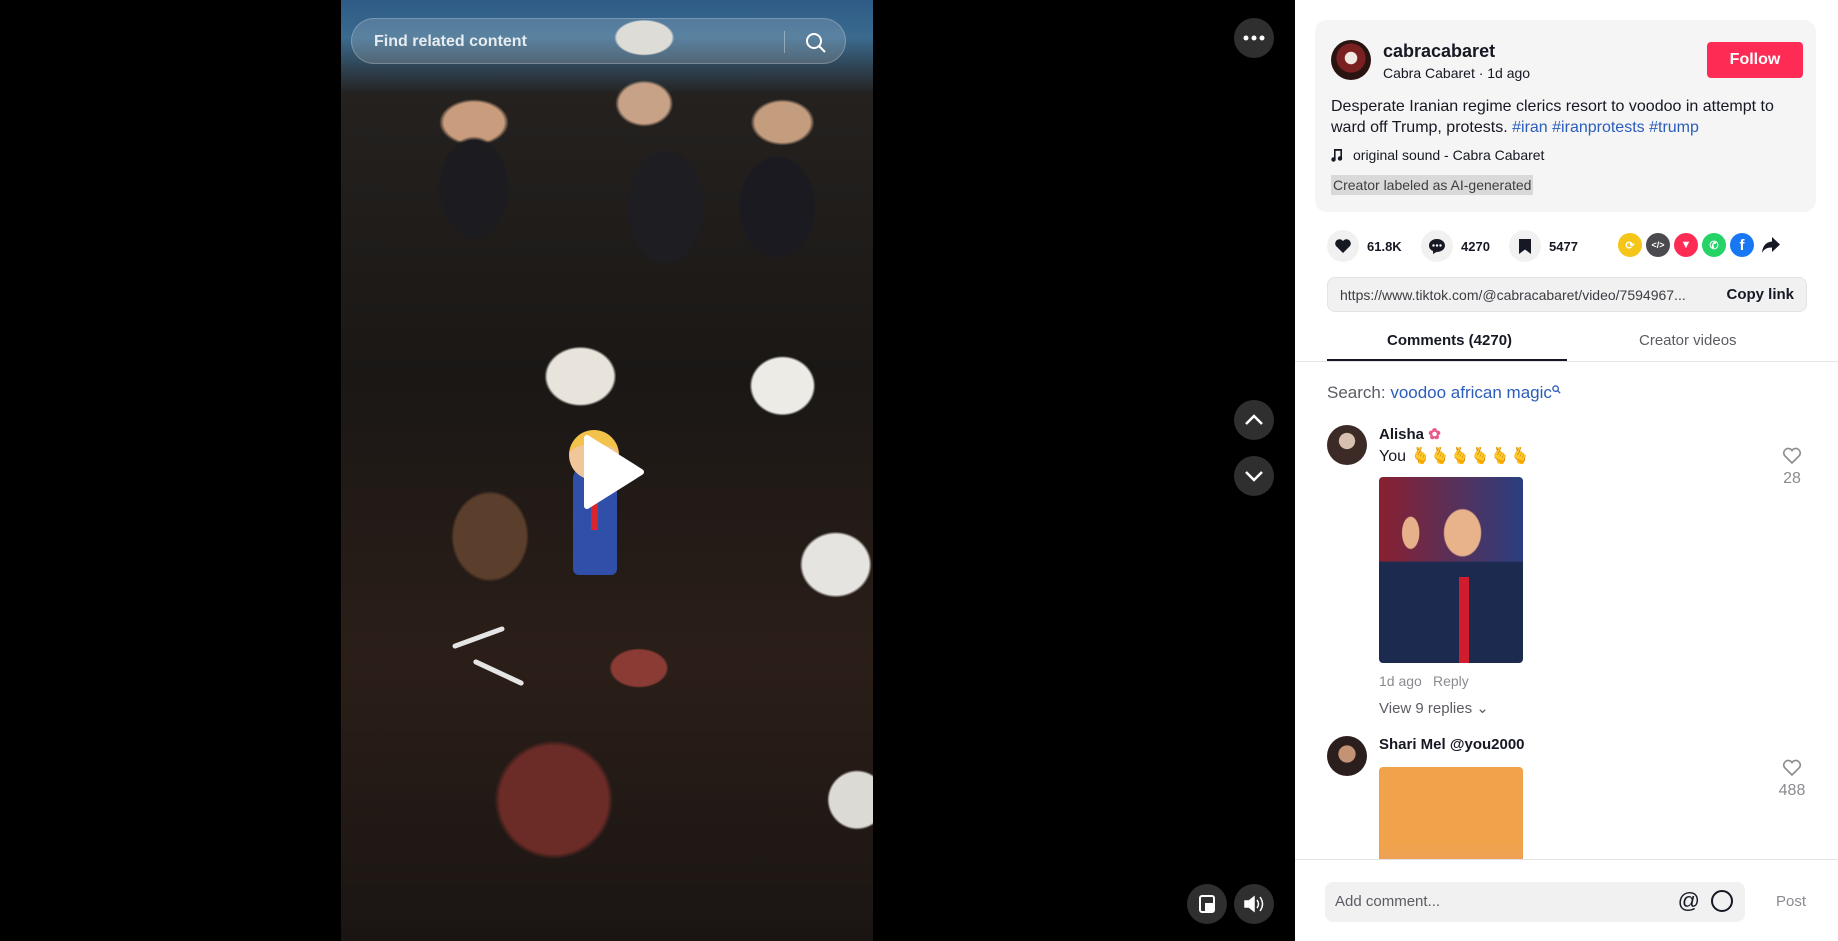 Image resolution: width=1838 pixels, height=941 pixels. Describe the element at coordinates (1432, 185) in the screenshot. I see `ai-generated-label: Creator labeled as AI-generated` at that location.